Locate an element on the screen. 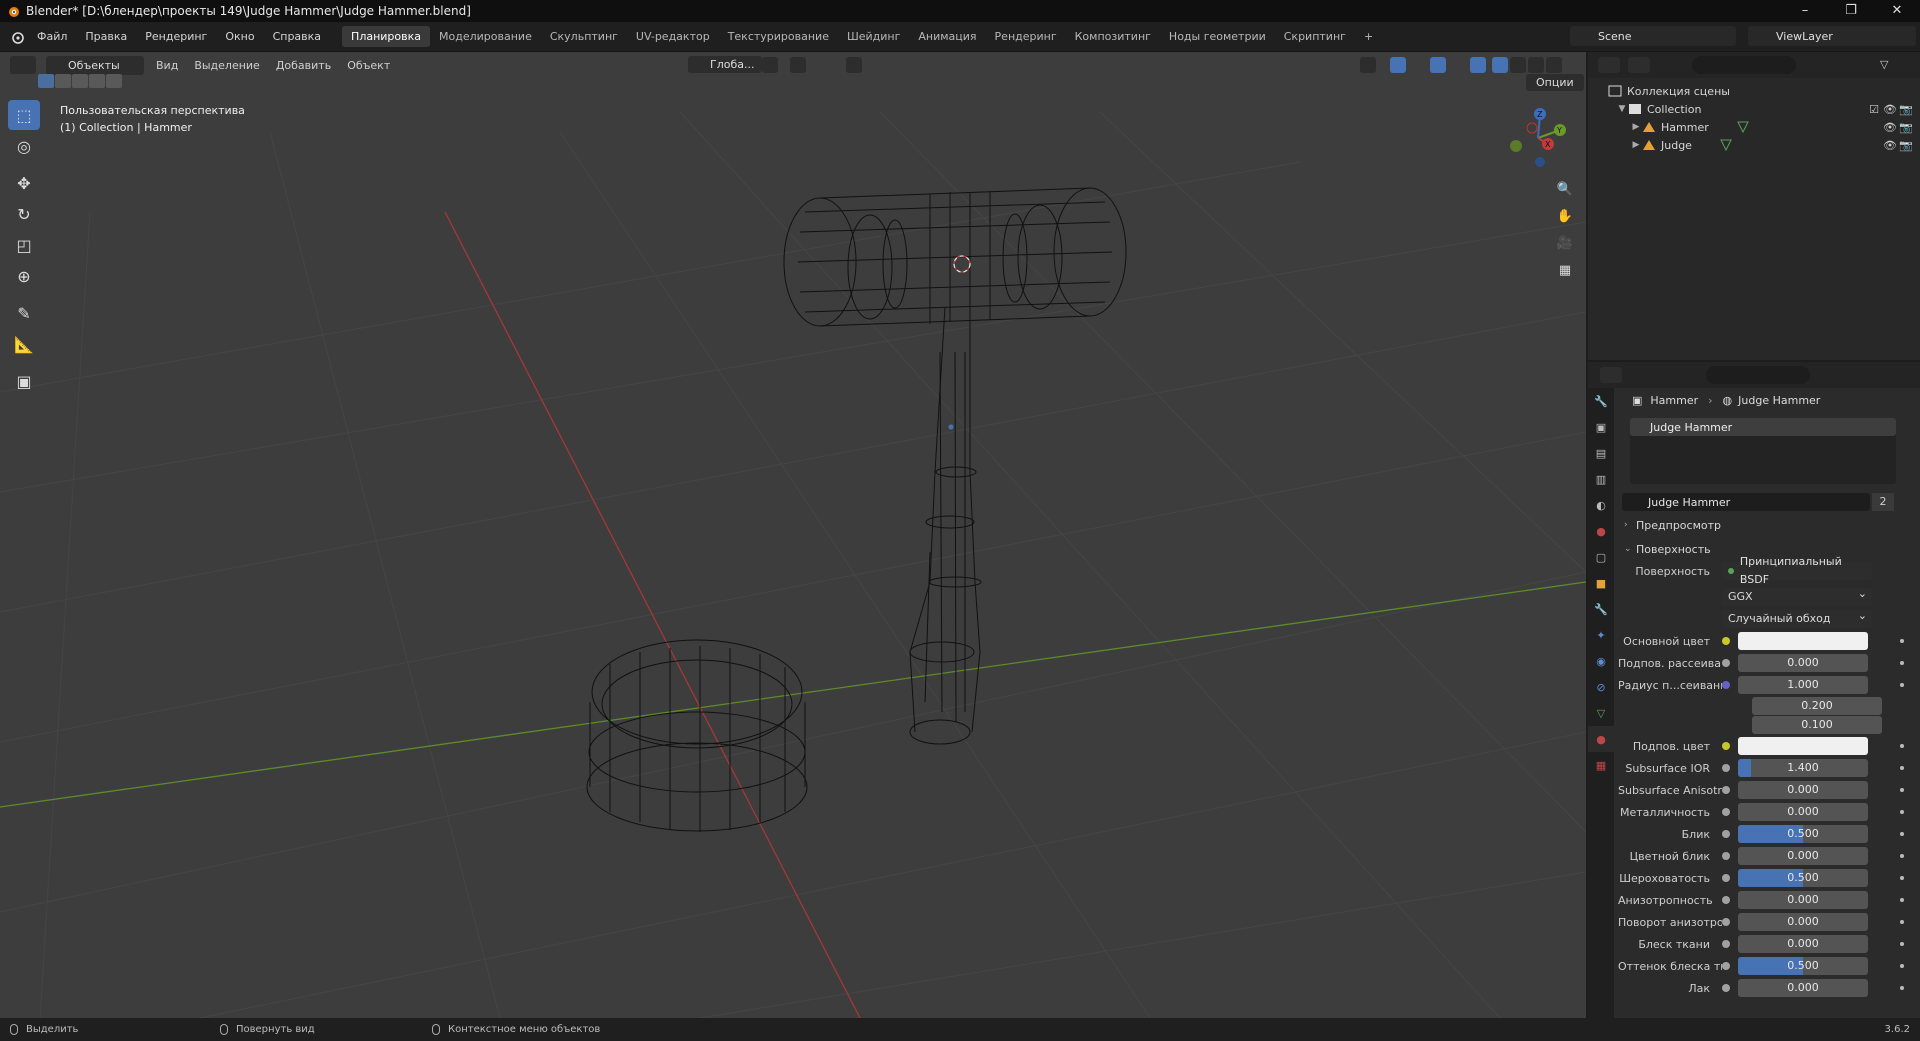  render-tab-icon: ▣ is located at coordinates (1601, 427).